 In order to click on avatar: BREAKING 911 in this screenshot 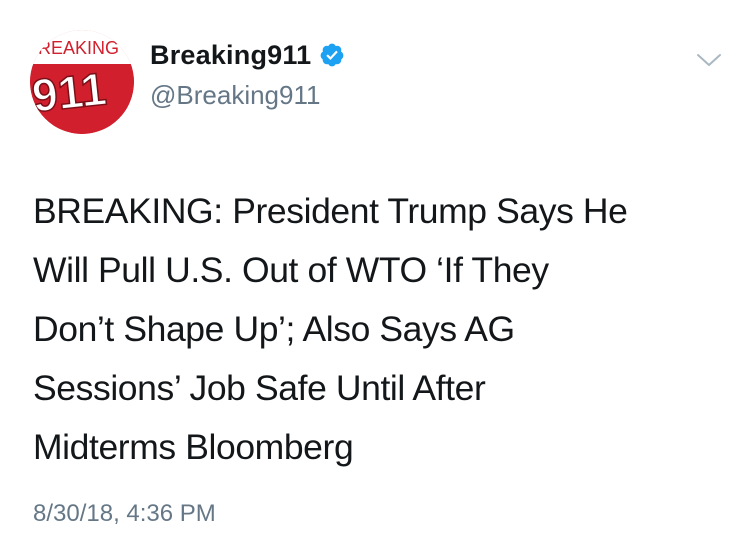, I will do `click(82, 82)`.